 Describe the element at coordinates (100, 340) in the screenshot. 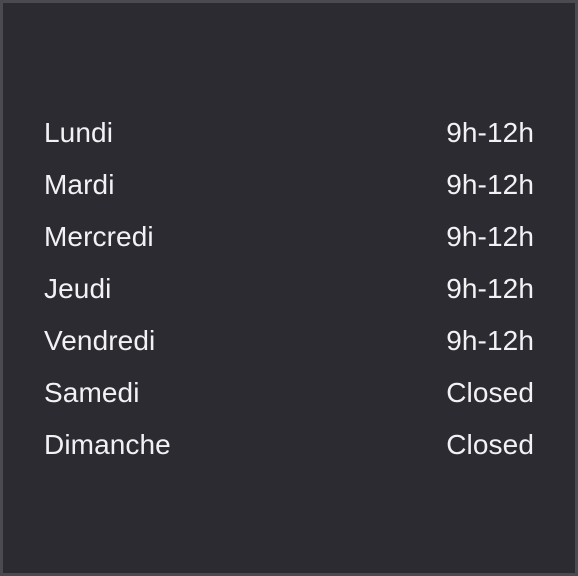

I see `day-label: Vendredi` at that location.